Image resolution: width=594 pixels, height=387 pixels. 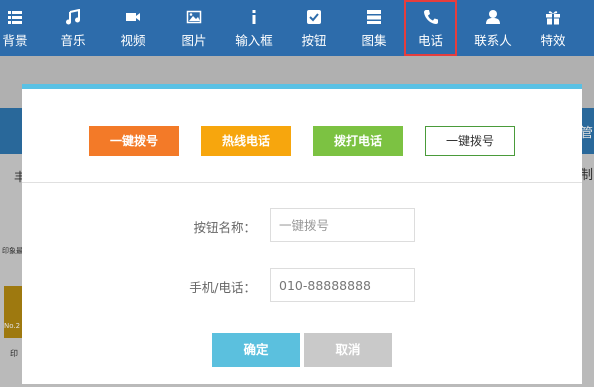 I want to click on tool-background: 背景, so click(x=19, y=28).